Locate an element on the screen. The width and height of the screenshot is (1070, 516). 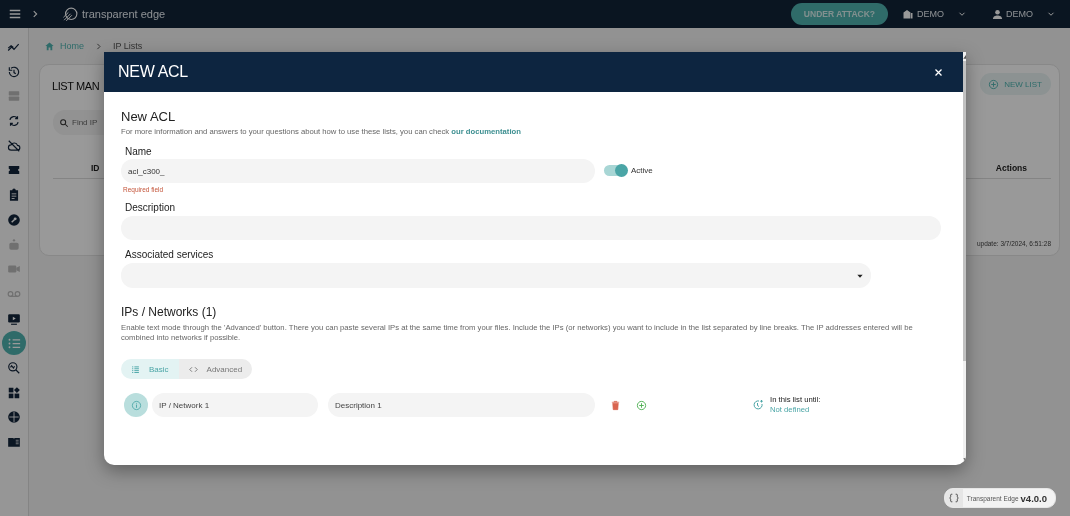
breadcrumb-current: IP Lists is located at coordinates (128, 46).